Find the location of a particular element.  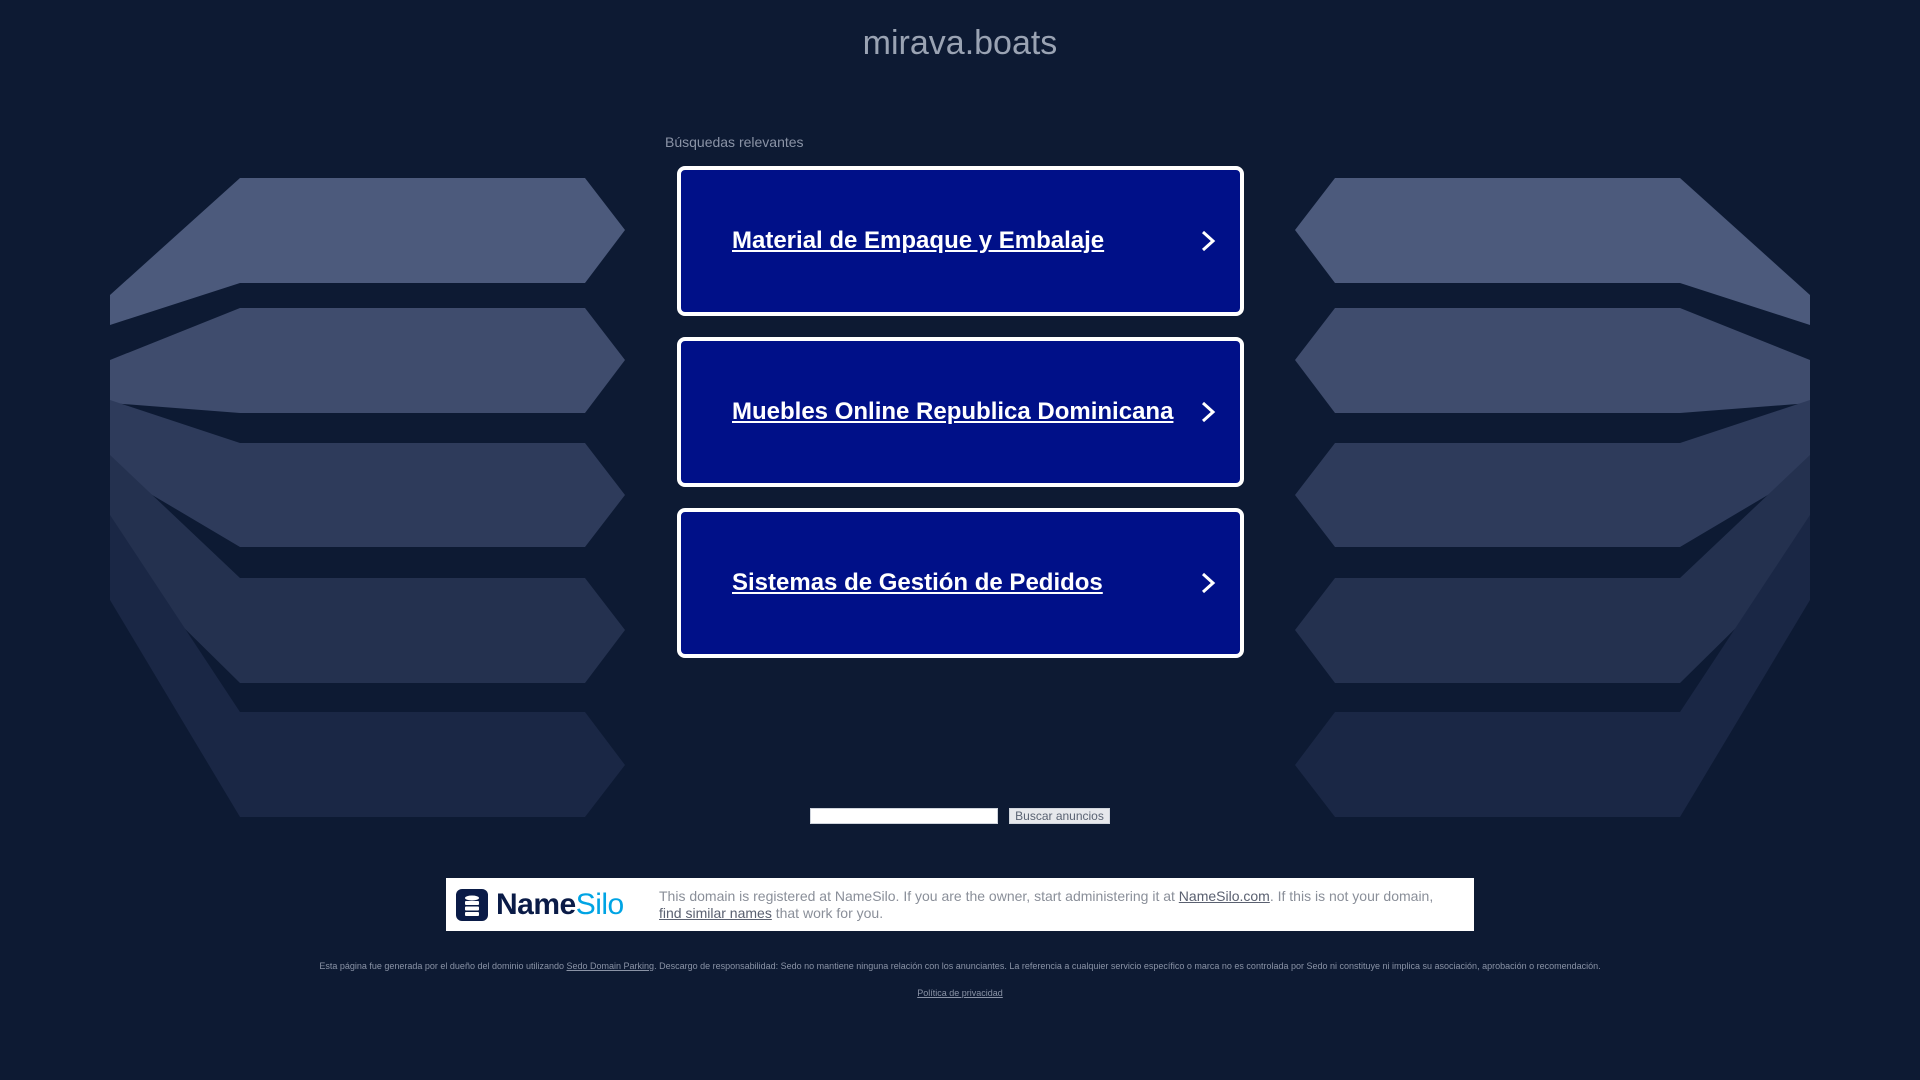

privacy-policy-link: Política de privacidad is located at coordinates (960, 993).